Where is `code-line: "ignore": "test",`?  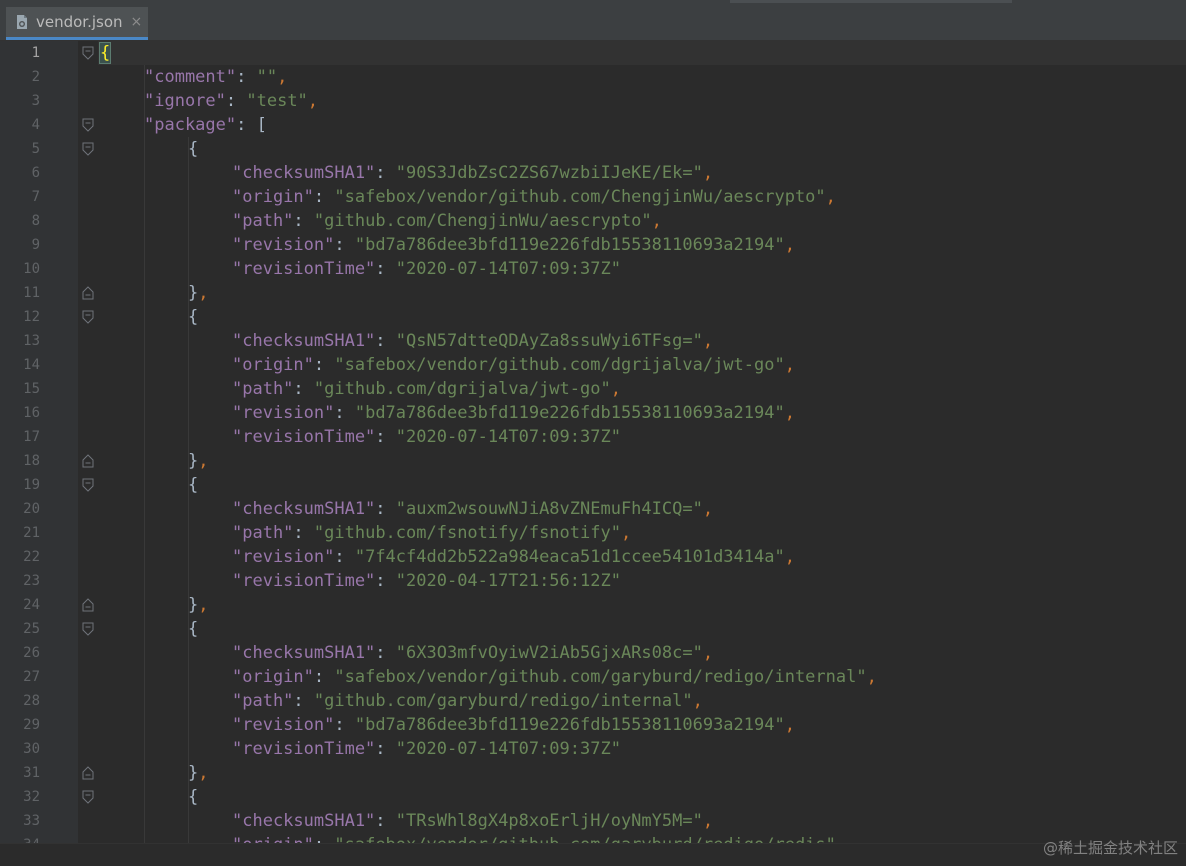
code-line: "ignore": "test", is located at coordinates (231, 101).